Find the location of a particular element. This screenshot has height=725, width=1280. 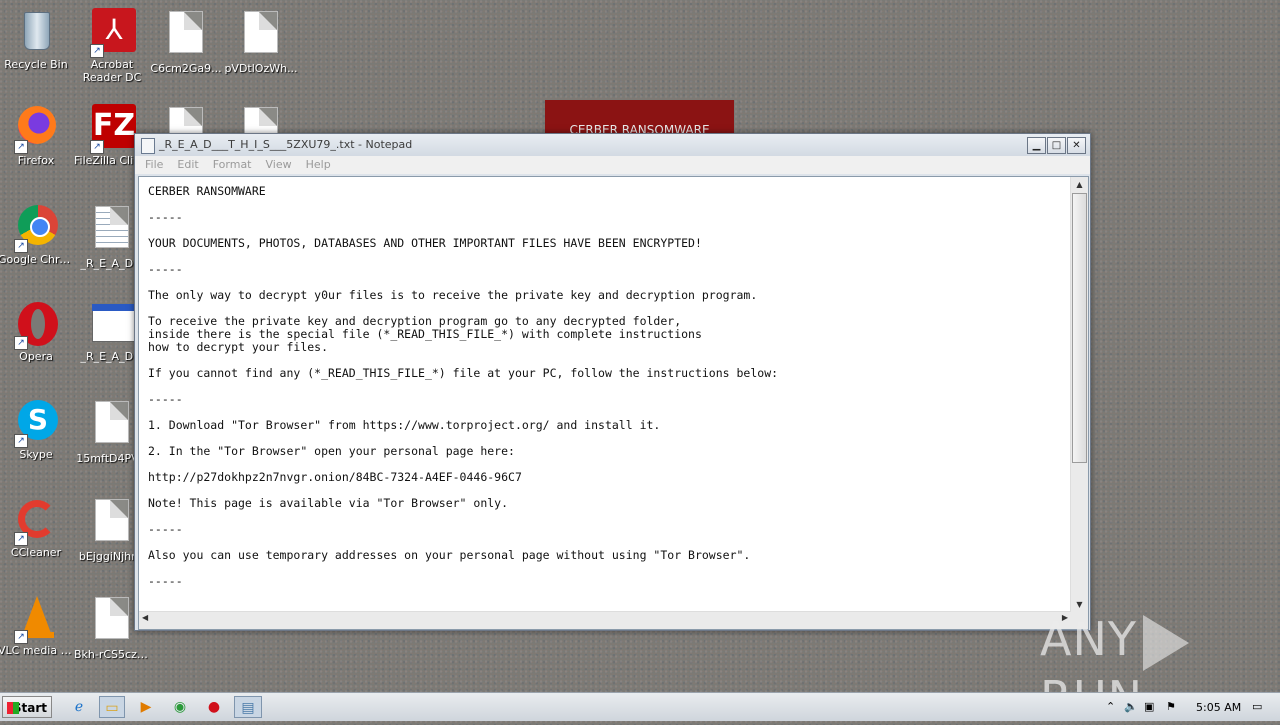

html-document-icon is located at coordinates (112, 324).